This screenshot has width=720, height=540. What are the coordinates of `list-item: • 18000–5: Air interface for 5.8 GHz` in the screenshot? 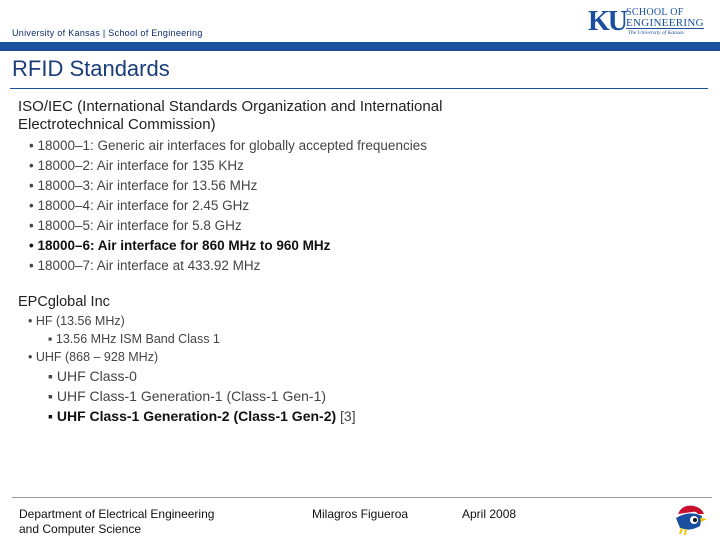 It's located at (135, 225).